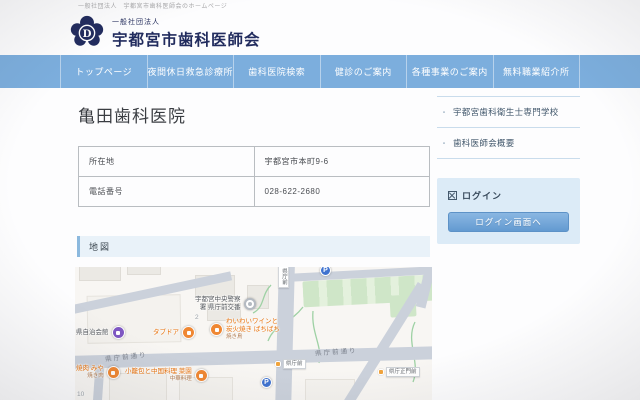  I want to click on block-number: 10, so click(81, 394).